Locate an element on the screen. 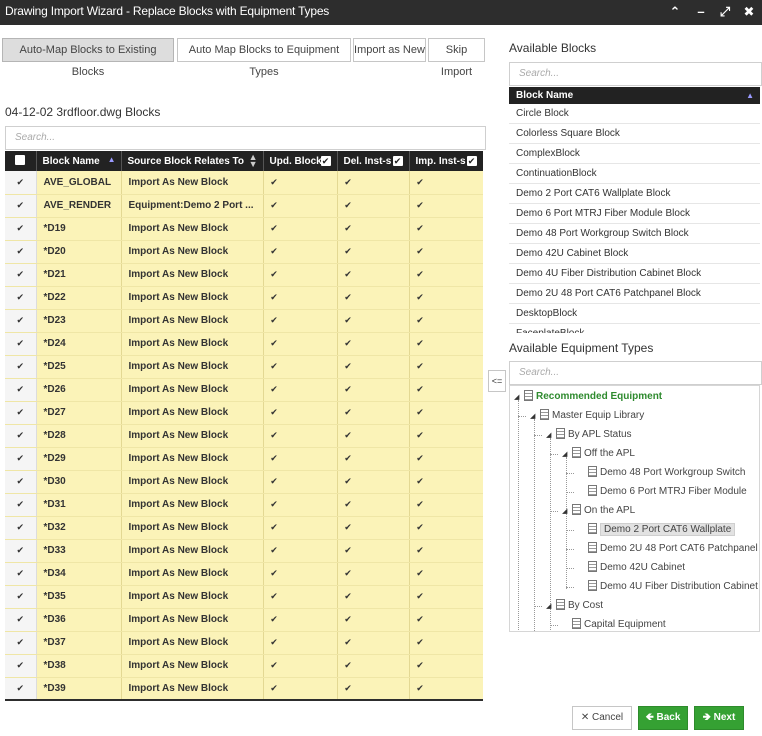 The height and width of the screenshot is (736, 762). list-item: Demo 6 Port MTRJ Fiber Module Block is located at coordinates (634, 214).